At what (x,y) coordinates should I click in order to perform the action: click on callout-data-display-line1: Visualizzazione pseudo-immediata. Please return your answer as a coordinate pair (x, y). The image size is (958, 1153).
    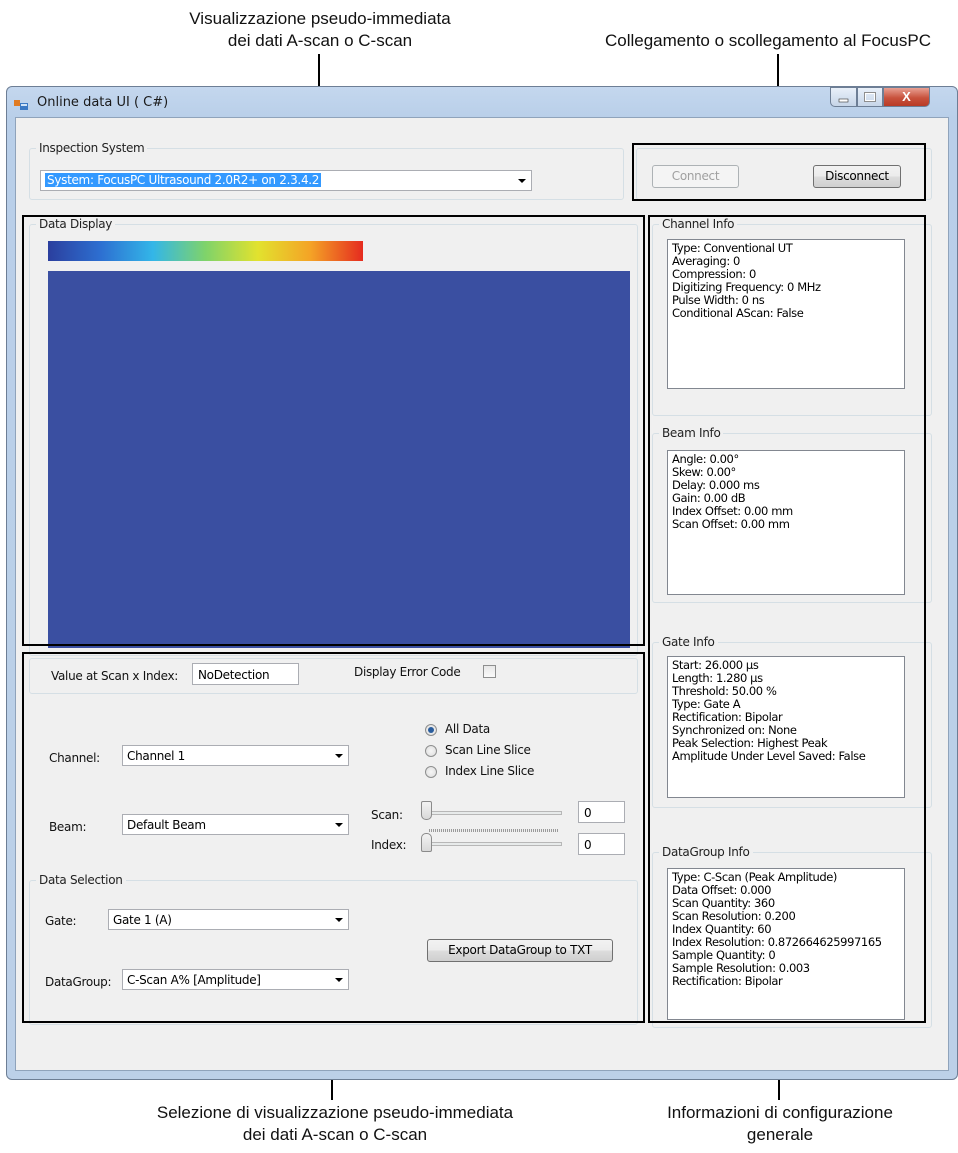
    Looking at the image, I should click on (320, 18).